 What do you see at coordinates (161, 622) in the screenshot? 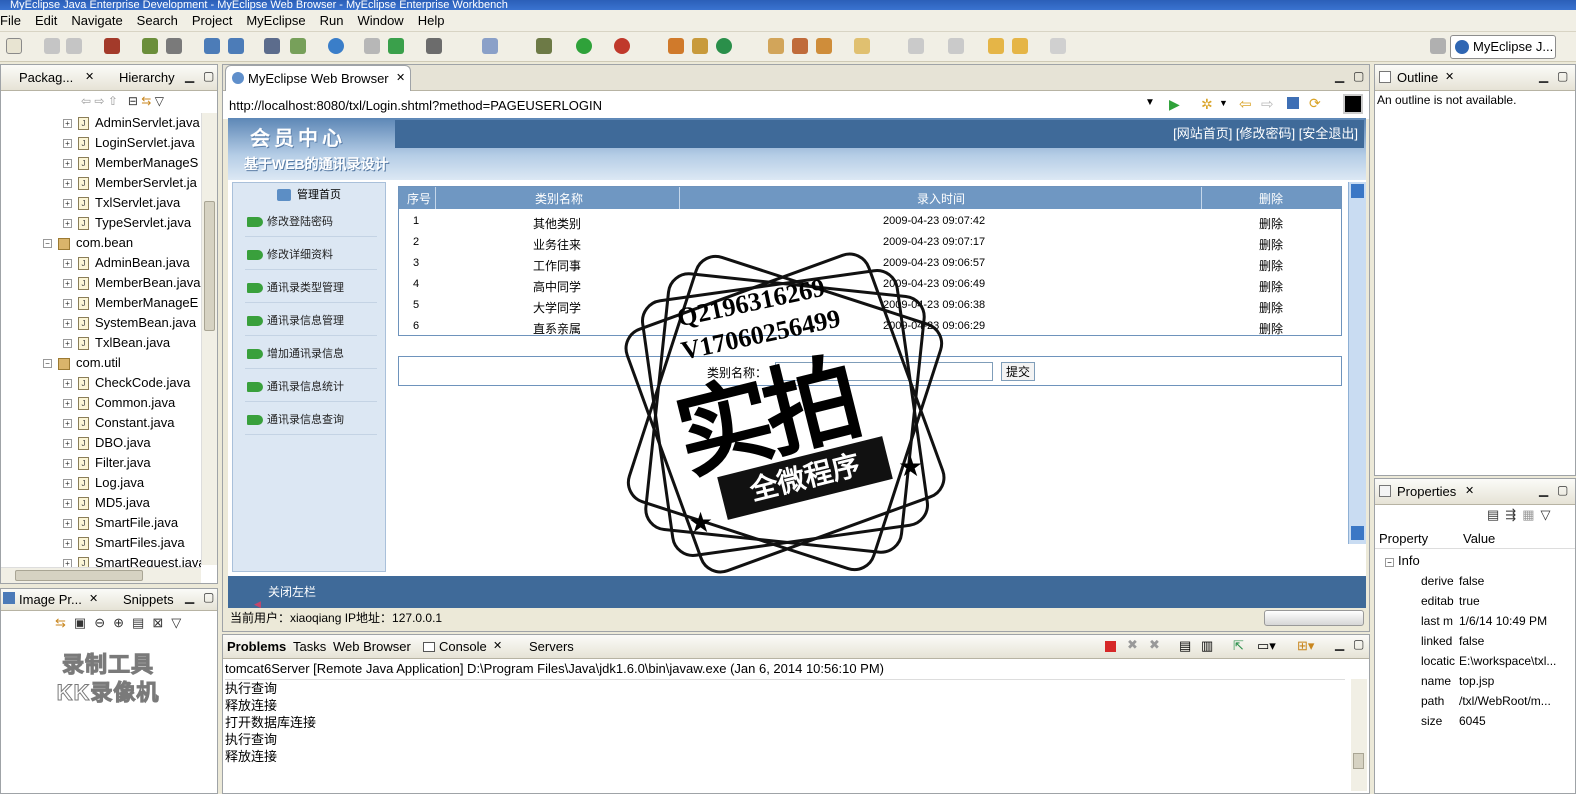
I see `fit-window-icon: ⊠` at bounding box center [161, 622].